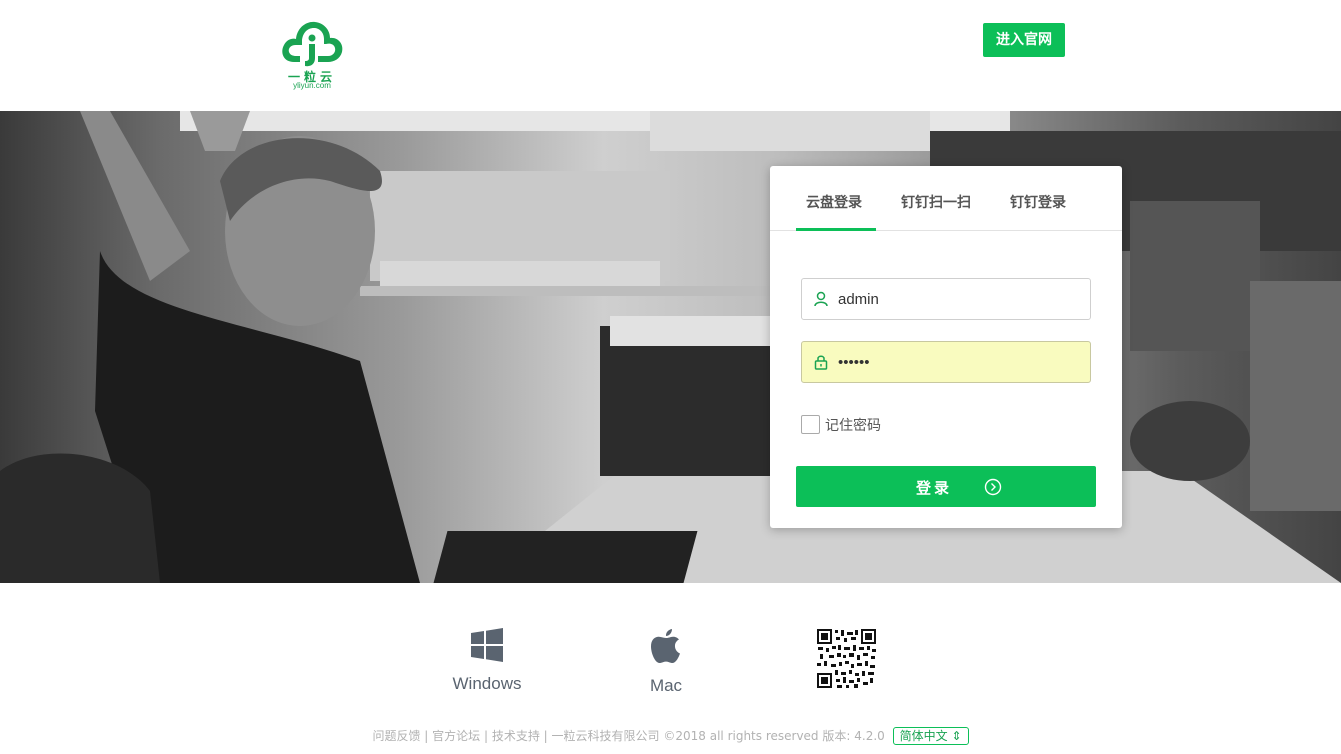  I want to click on login-button: 登录, so click(946, 486).